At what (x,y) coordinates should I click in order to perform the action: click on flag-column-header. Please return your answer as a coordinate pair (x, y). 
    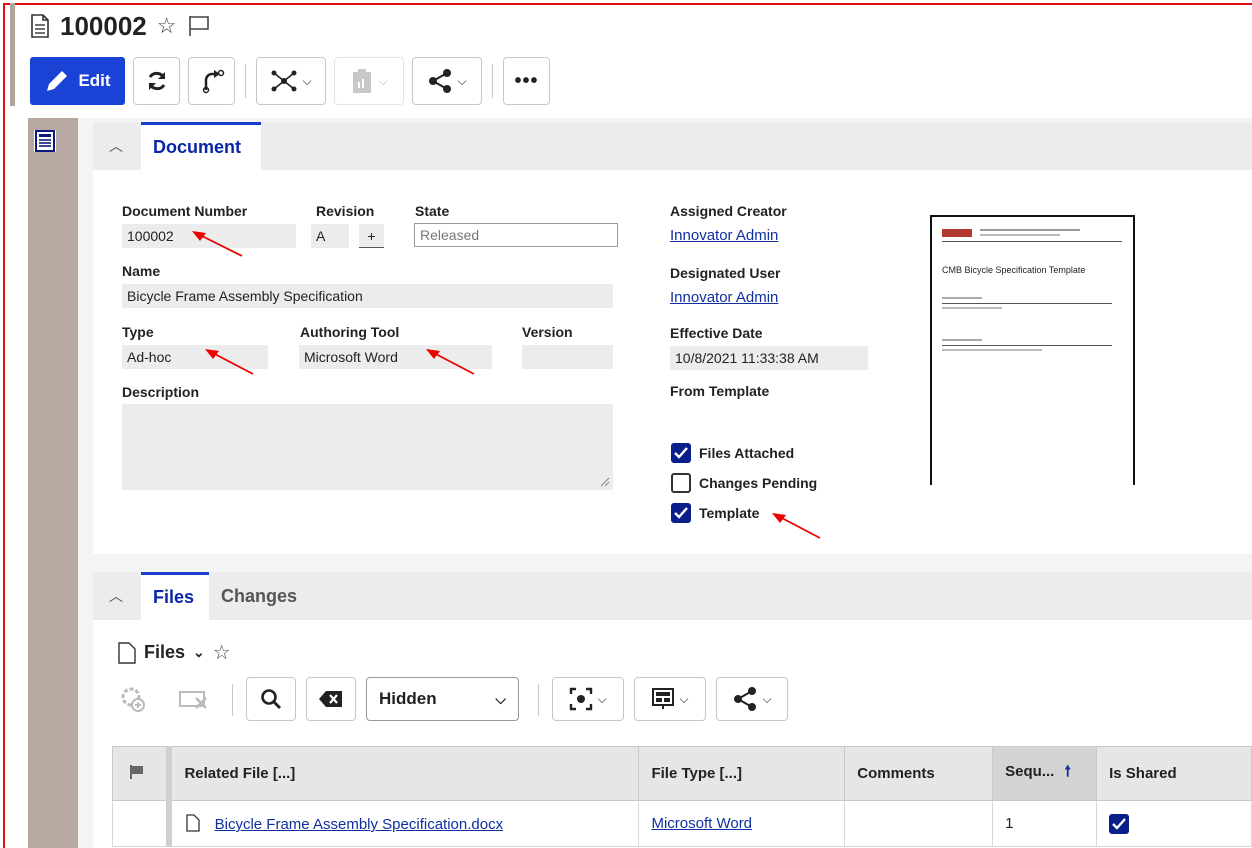
    Looking at the image, I should click on (141, 773).